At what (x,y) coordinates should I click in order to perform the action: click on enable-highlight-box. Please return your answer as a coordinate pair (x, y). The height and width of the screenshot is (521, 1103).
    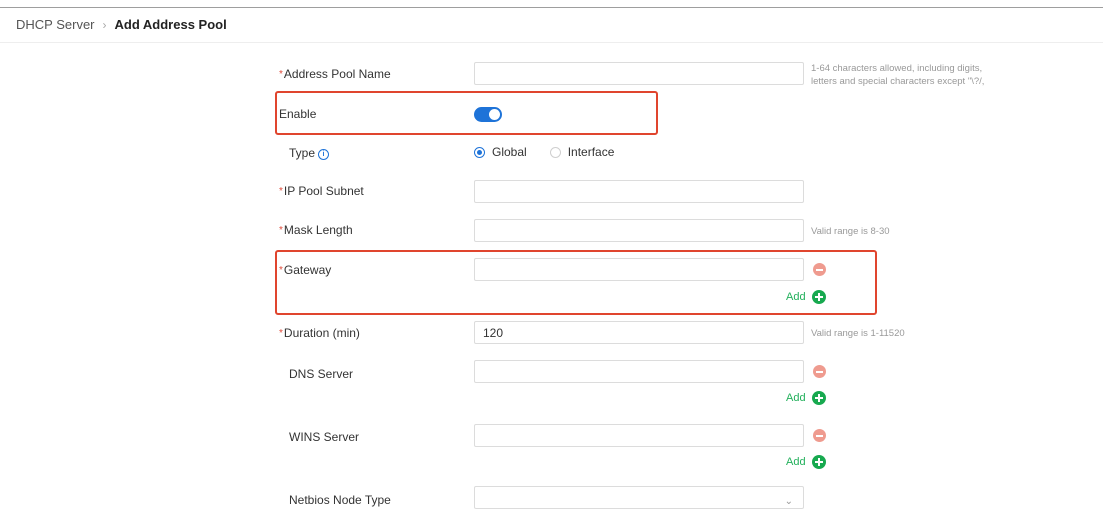
    Looking at the image, I should click on (466, 113).